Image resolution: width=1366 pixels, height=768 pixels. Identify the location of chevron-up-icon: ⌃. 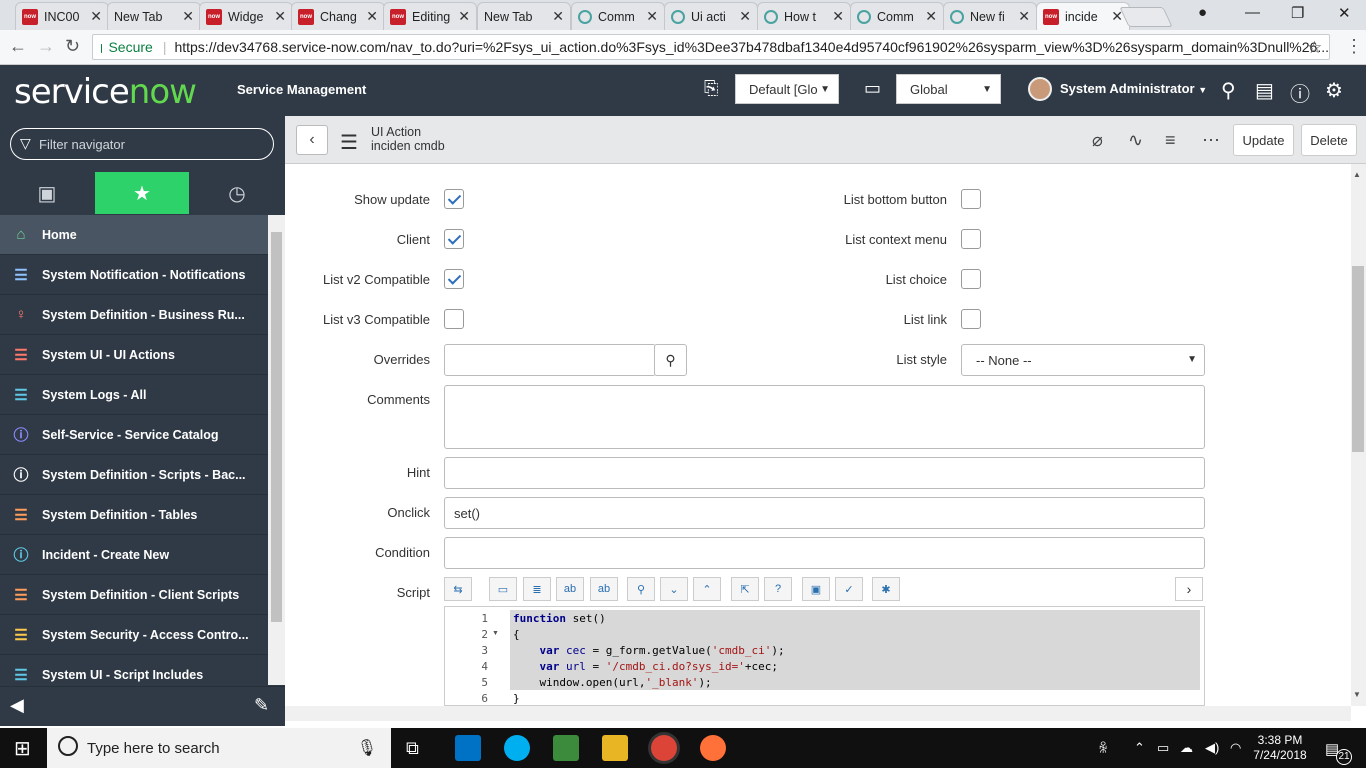
(707, 589).